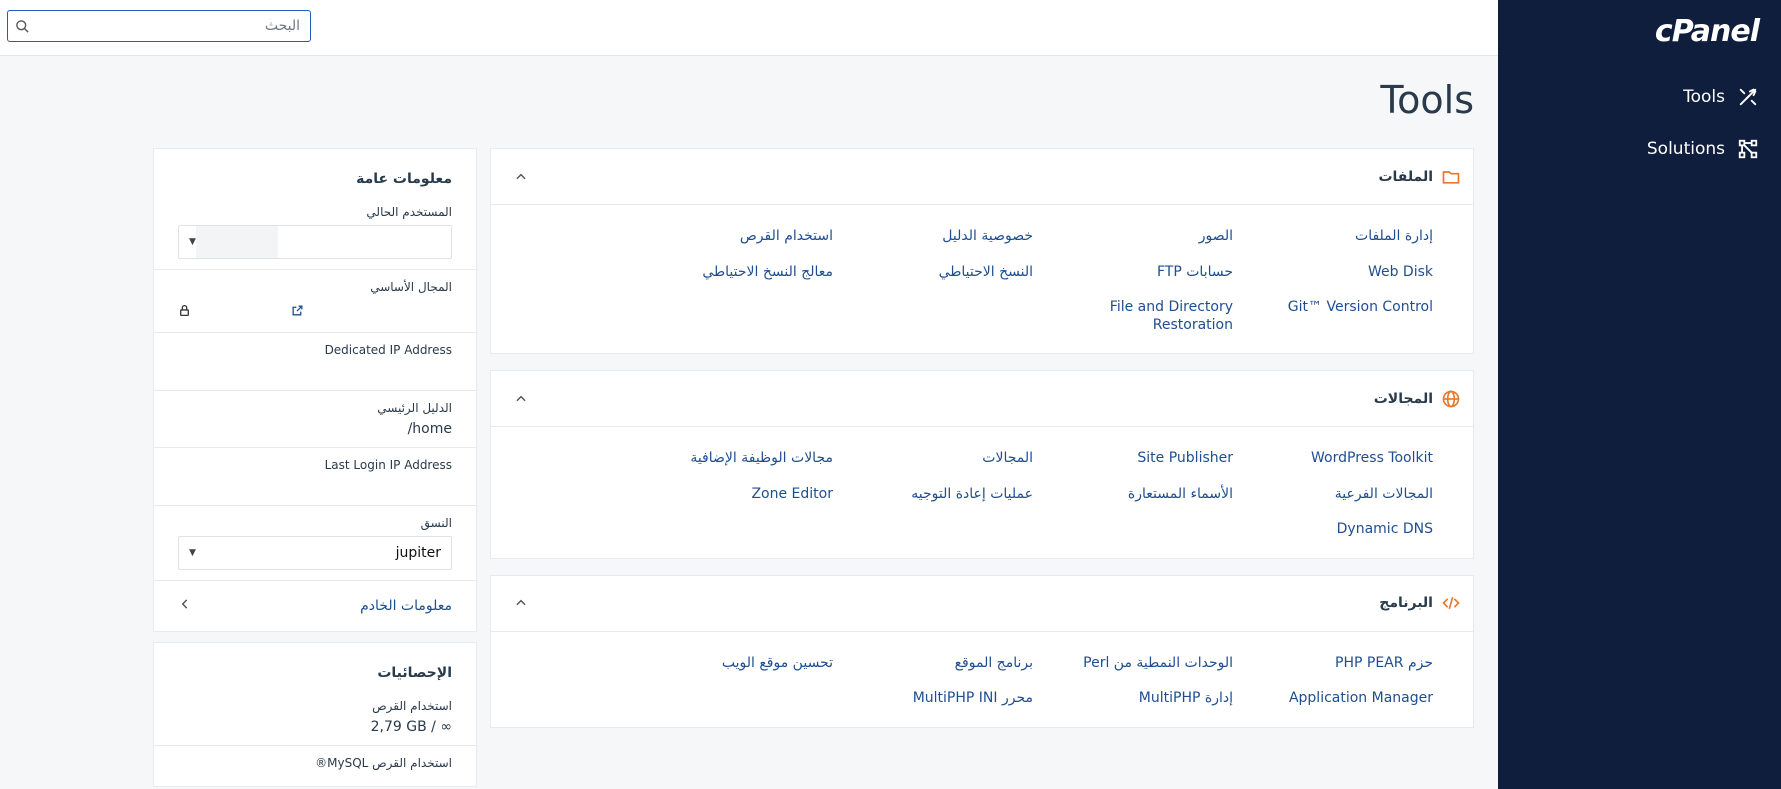  Describe the element at coordinates (733, 664) in the screenshot. I see `tool-link: تحسين موقع الويب` at that location.